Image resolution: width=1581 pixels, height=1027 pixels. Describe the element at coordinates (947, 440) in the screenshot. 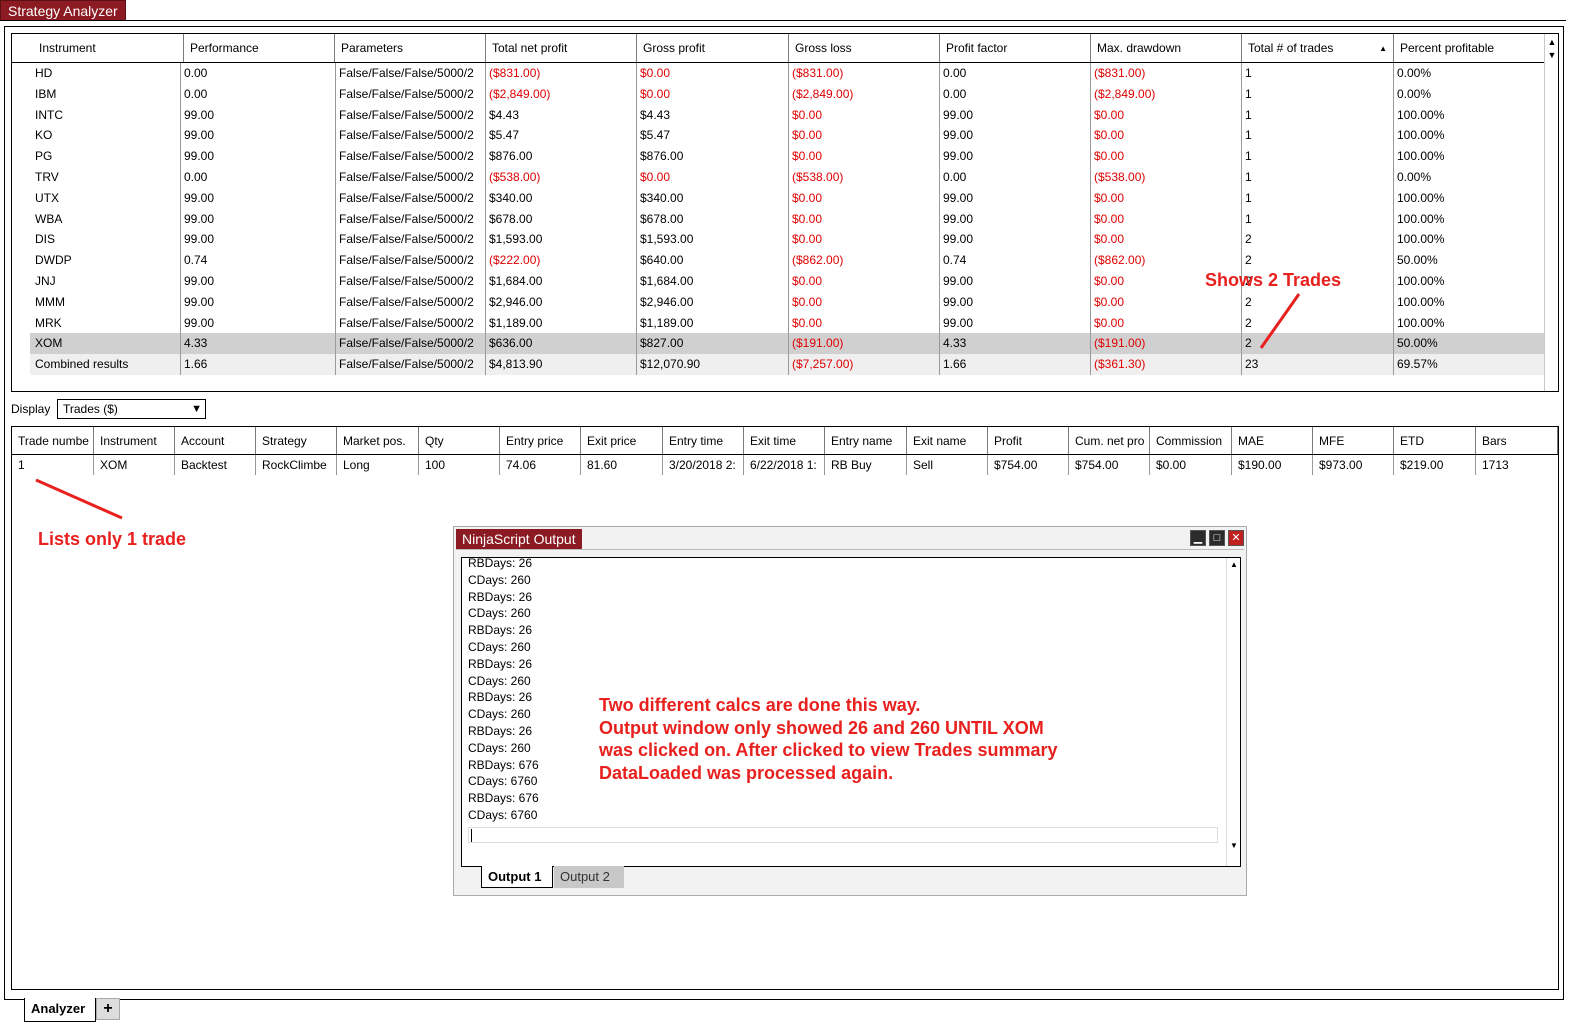

I see `trades-column-header: Exit name` at that location.